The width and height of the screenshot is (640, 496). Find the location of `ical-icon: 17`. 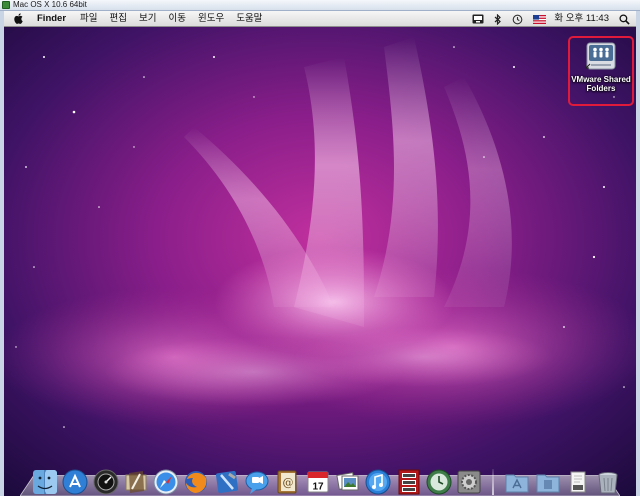

ical-icon: 17 is located at coordinates (318, 482).